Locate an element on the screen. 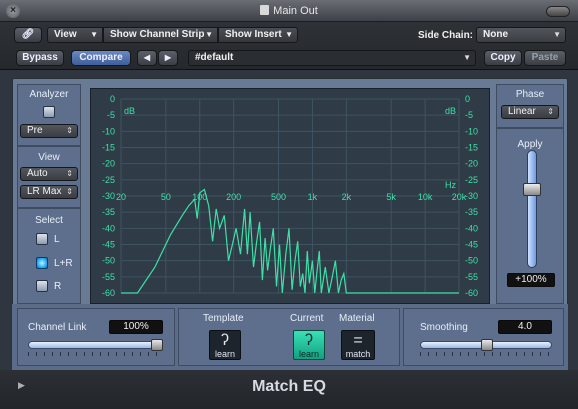 Image resolution: width=578 pixels, height=409 pixels. window-title-text: Main Out is located at coordinates (295, 11).